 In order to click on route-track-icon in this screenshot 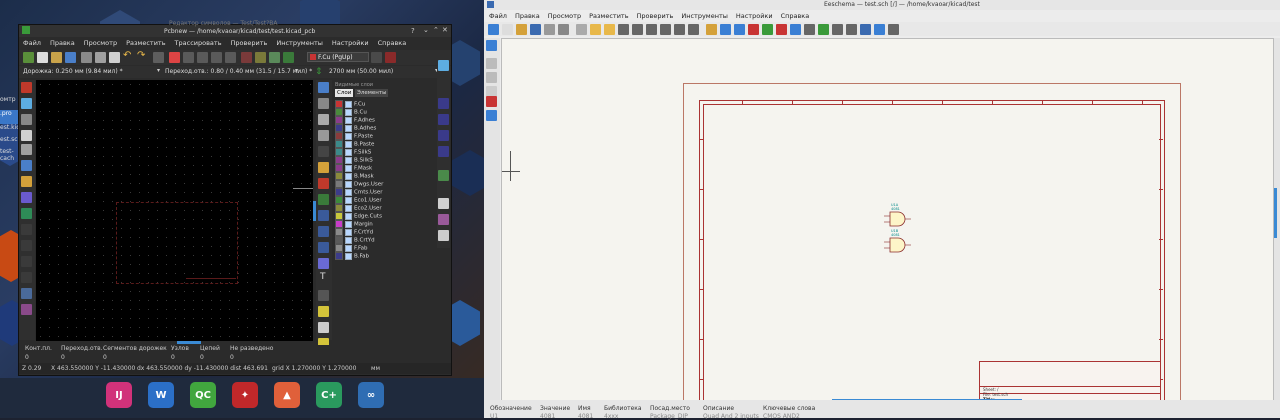, I will do `click(323, 151)`.